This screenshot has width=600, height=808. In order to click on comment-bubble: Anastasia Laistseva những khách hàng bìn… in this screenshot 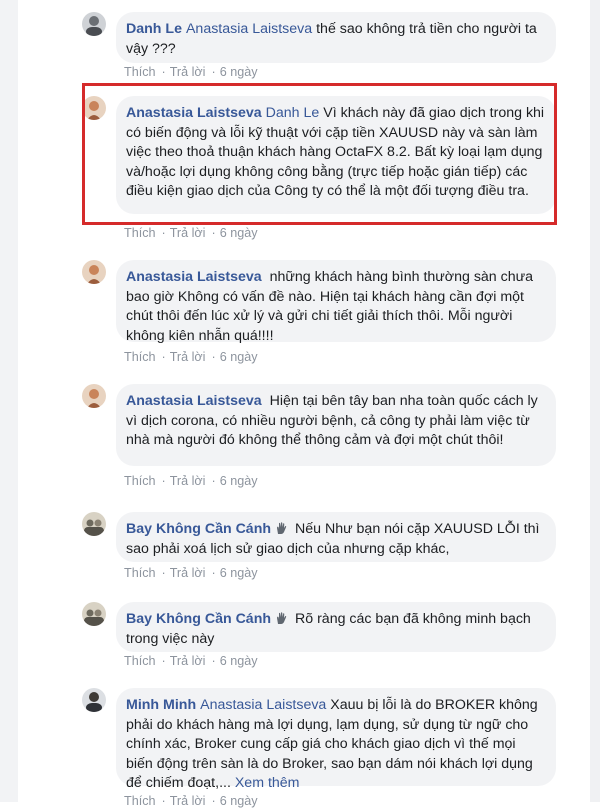, I will do `click(336, 302)`.